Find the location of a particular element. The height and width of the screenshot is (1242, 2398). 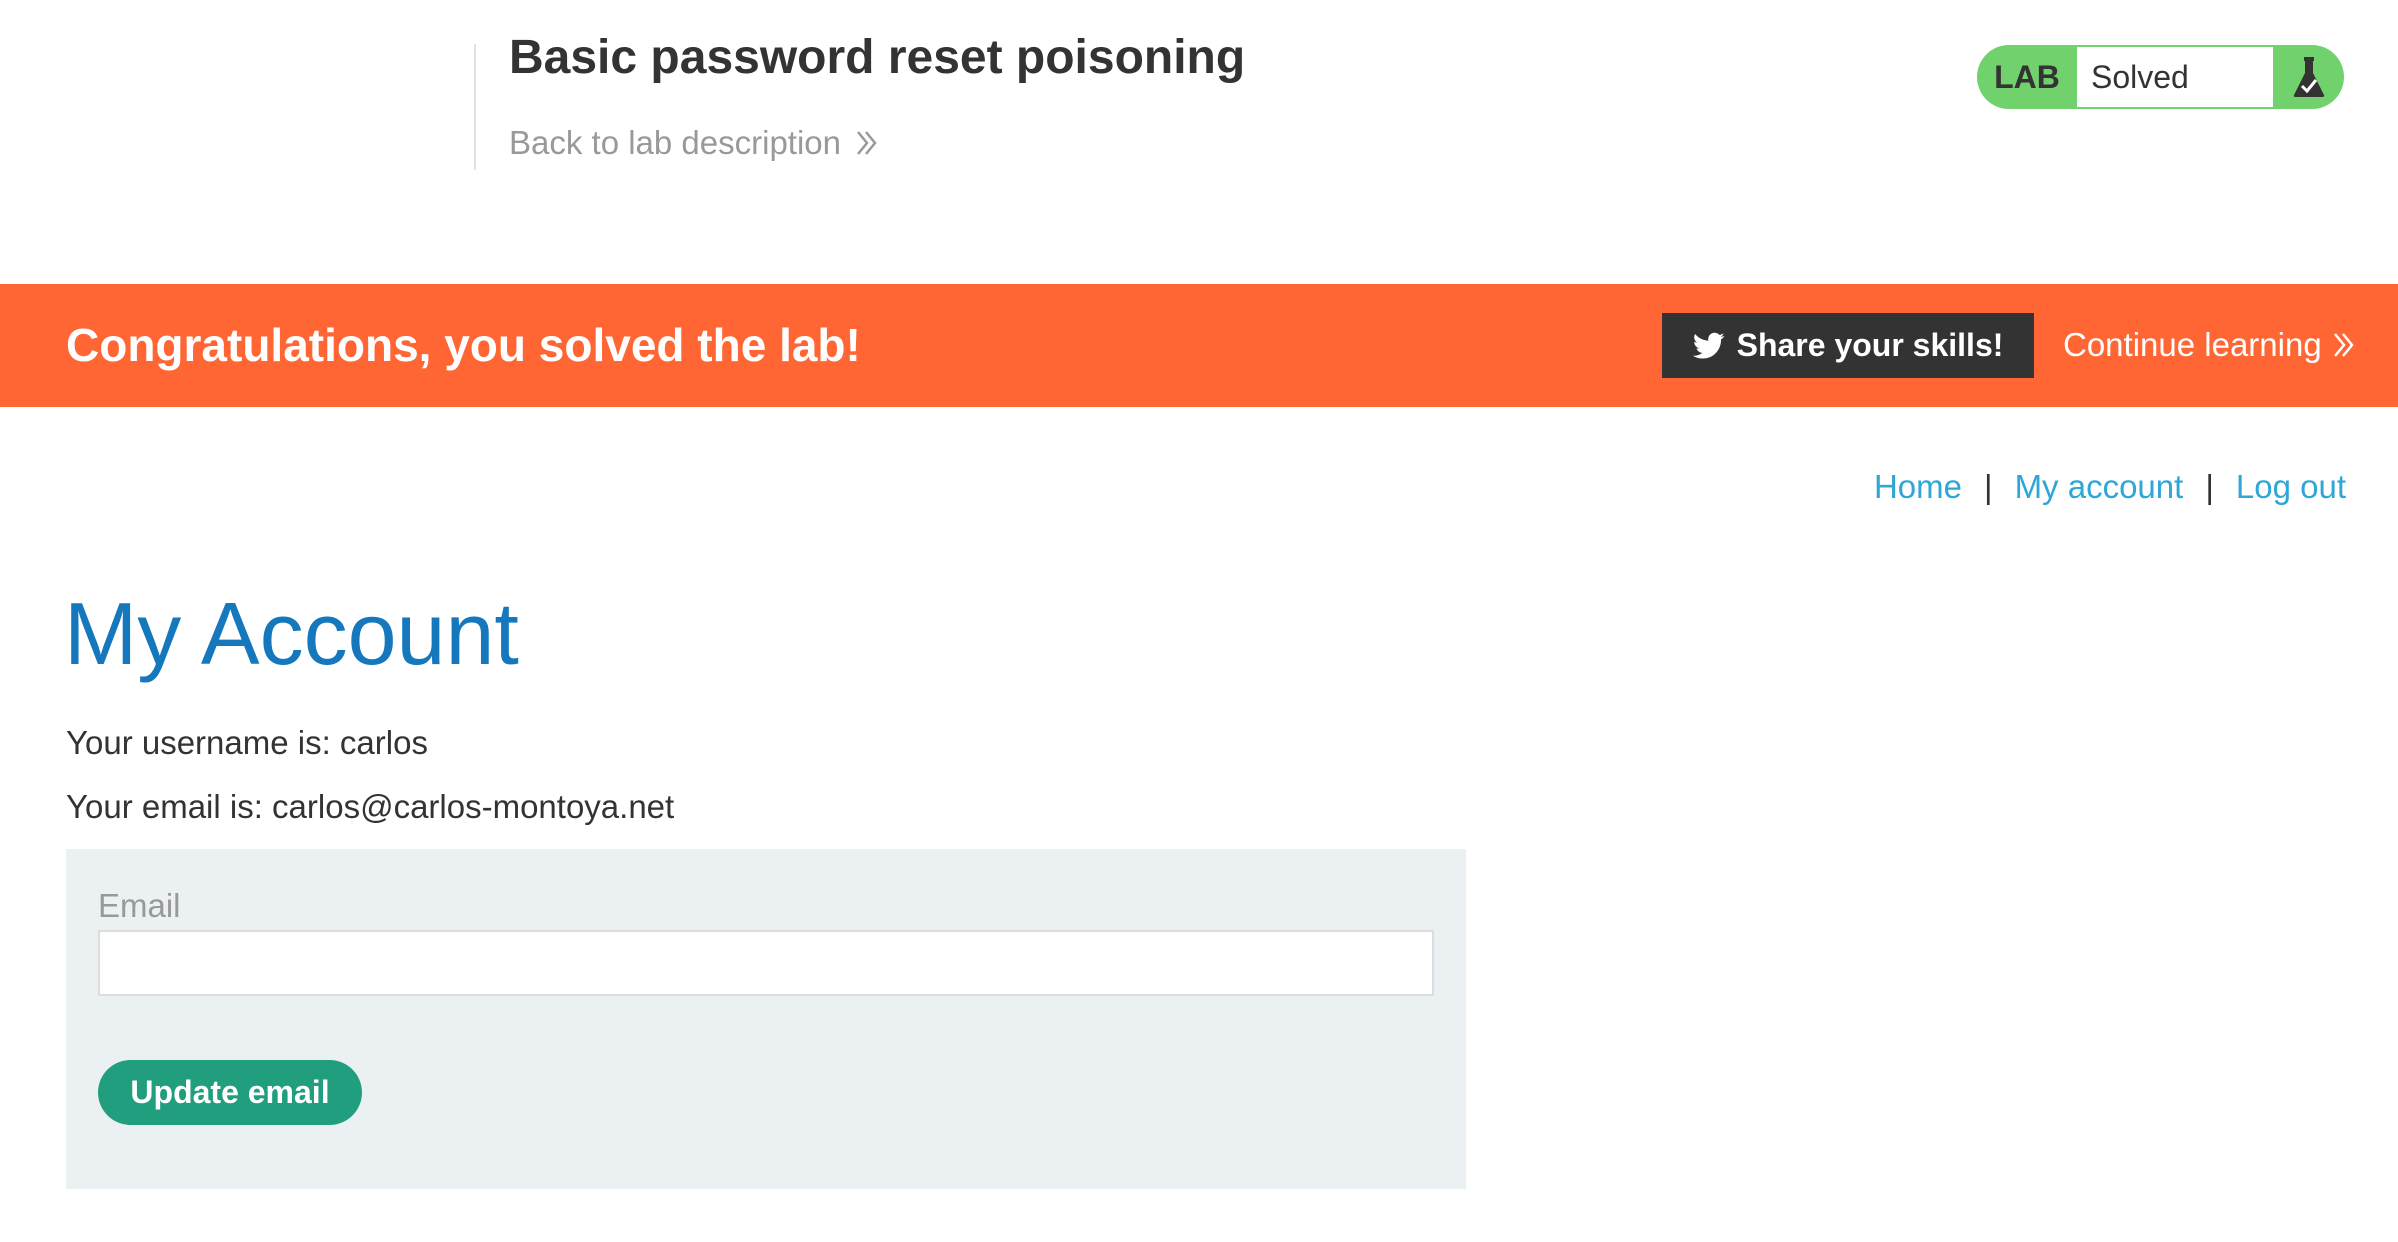

twitter-bird-icon is located at coordinates (1708, 345).